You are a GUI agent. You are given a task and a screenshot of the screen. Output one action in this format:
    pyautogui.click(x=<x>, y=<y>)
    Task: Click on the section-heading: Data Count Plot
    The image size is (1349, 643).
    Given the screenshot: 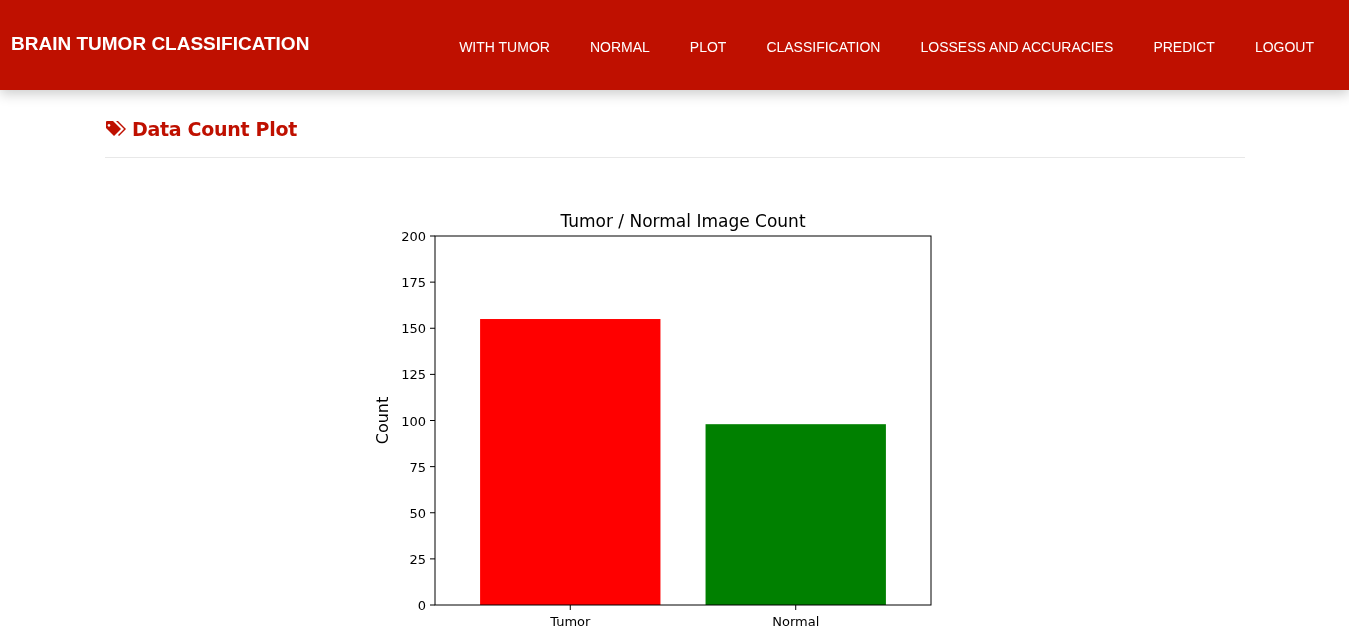 What is the action you would take?
    pyautogui.click(x=214, y=129)
    